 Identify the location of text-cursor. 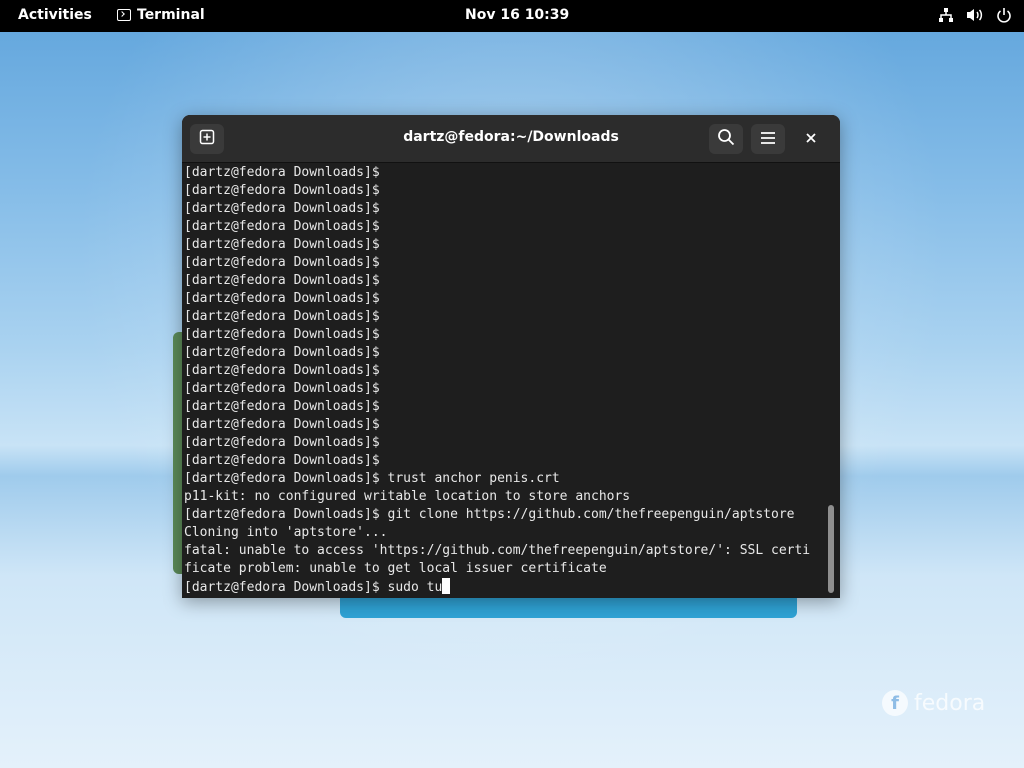
(446, 586).